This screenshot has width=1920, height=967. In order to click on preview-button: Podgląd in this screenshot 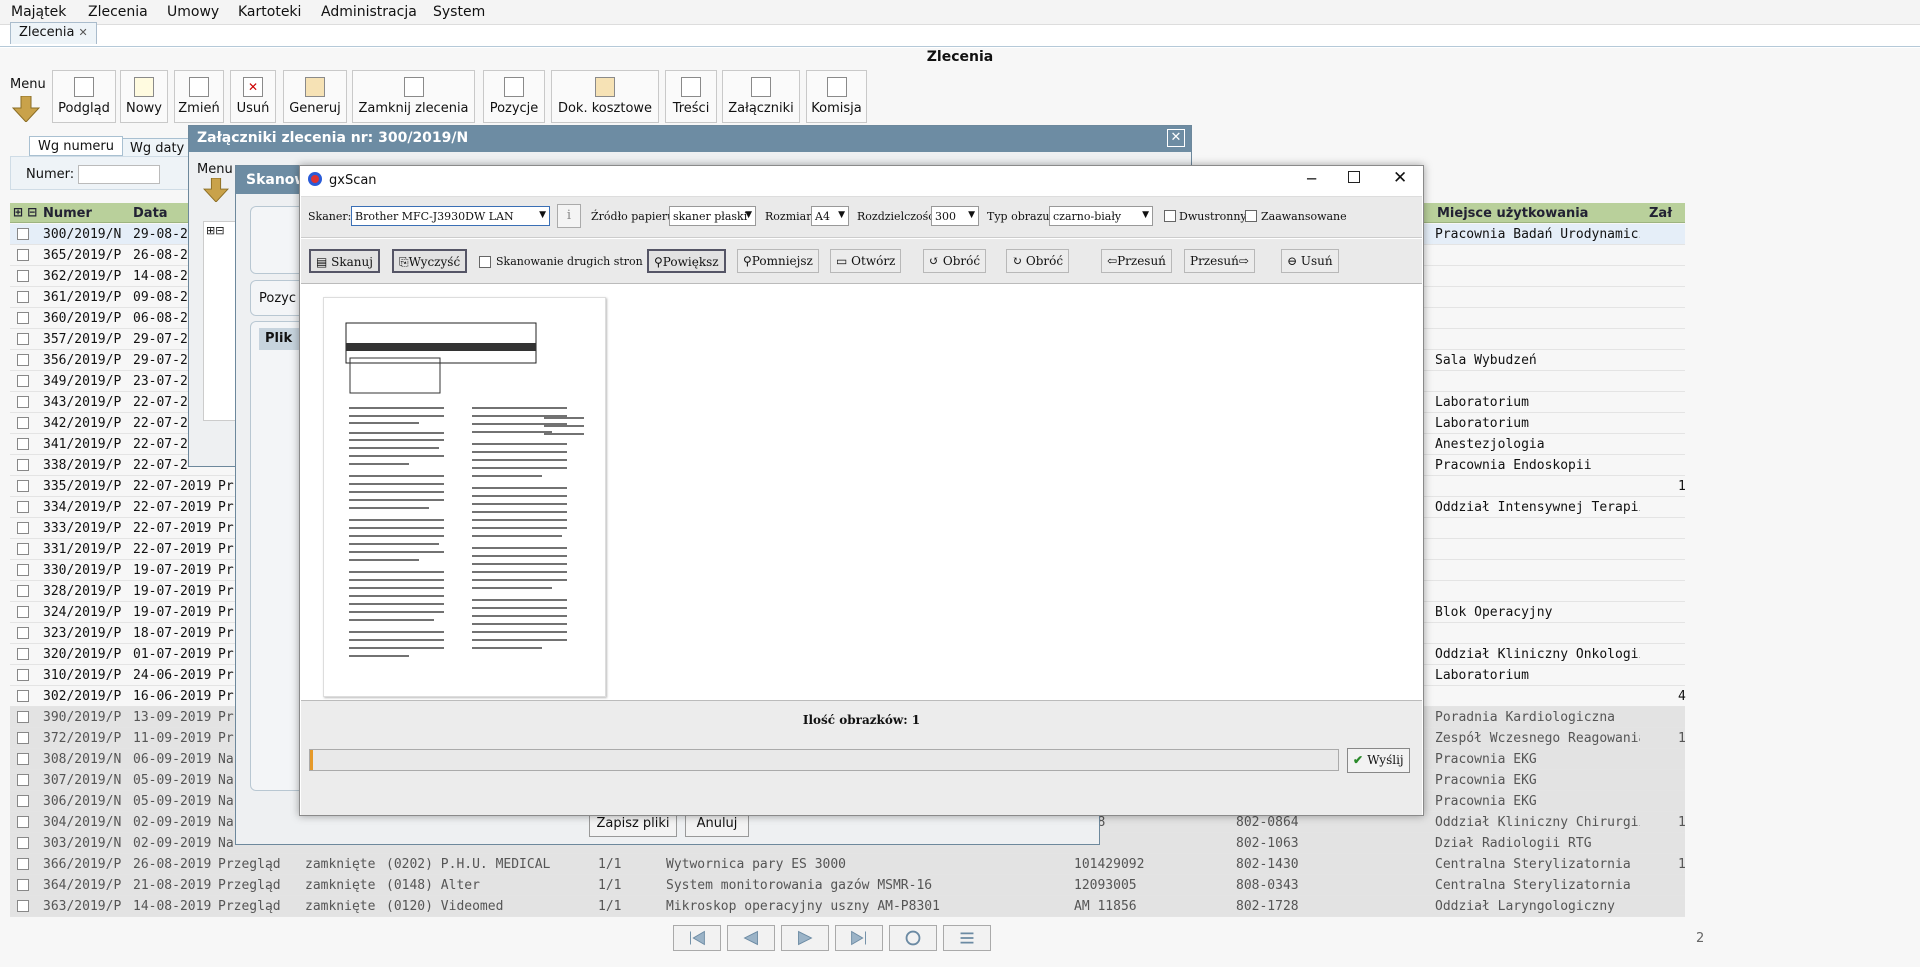, I will do `click(84, 96)`.